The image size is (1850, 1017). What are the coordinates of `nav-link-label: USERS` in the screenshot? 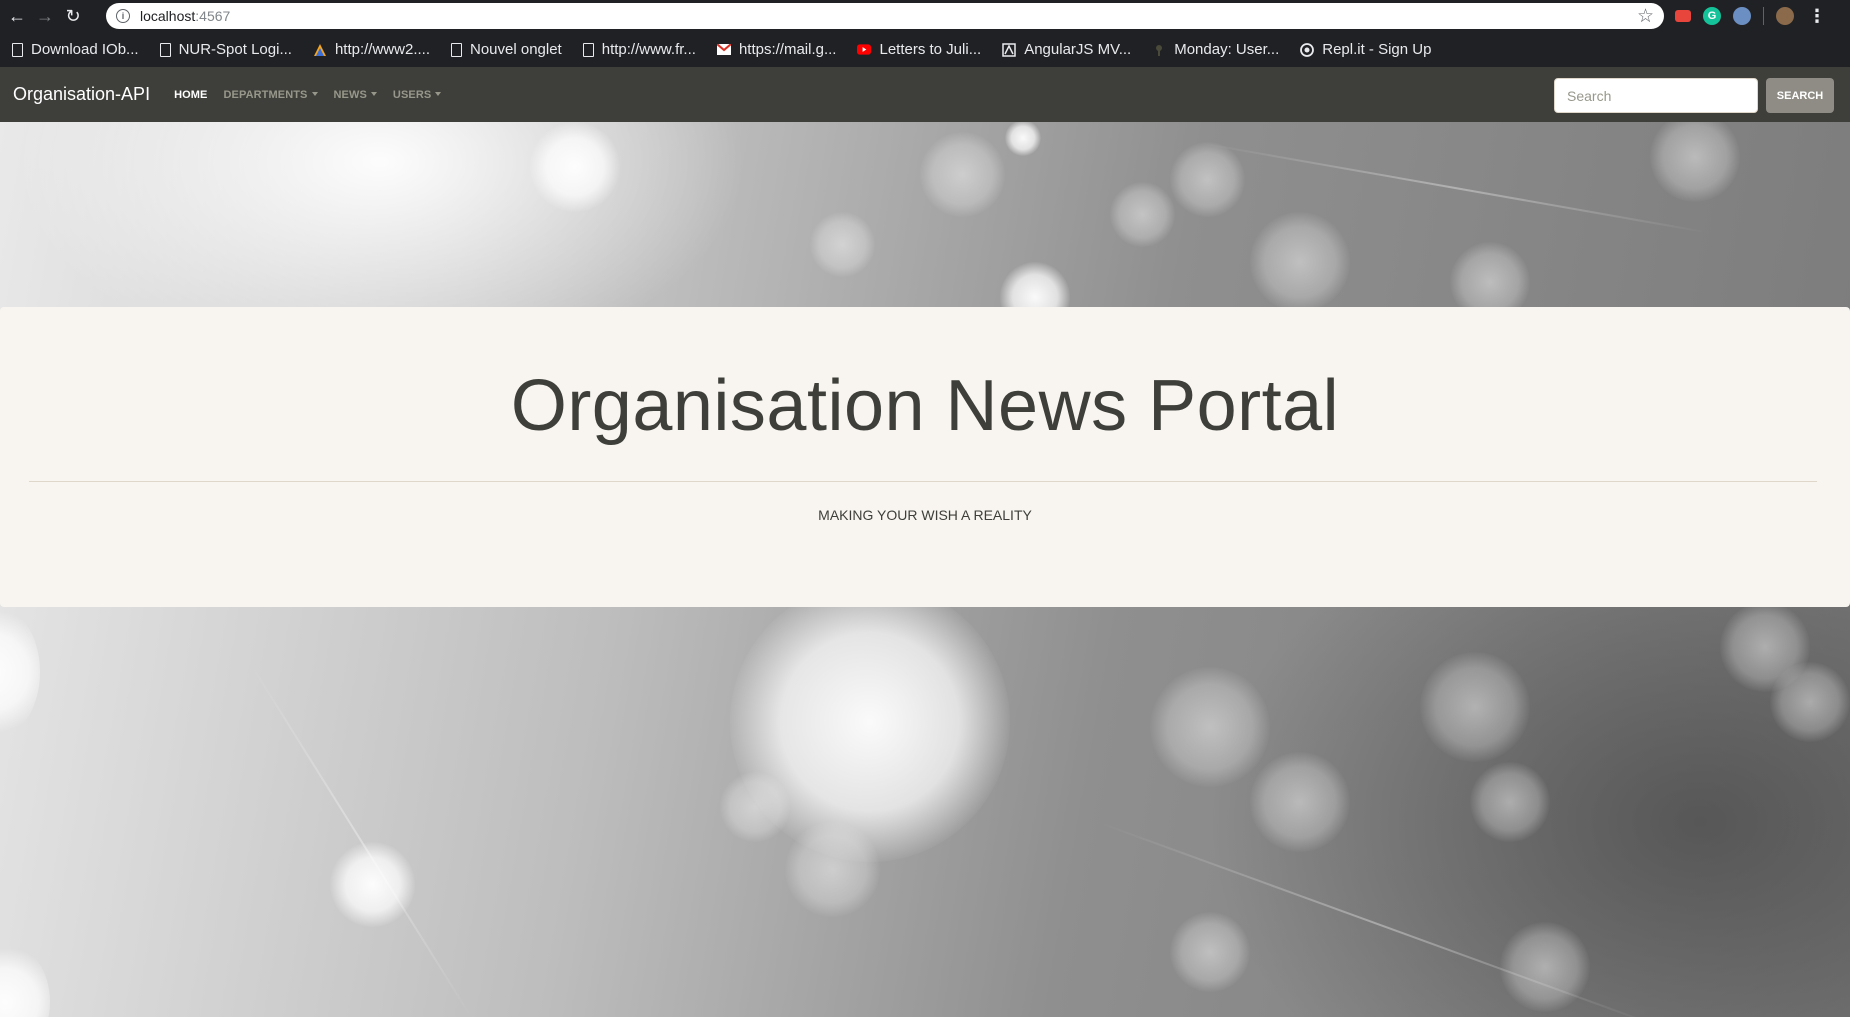 It's located at (412, 94).